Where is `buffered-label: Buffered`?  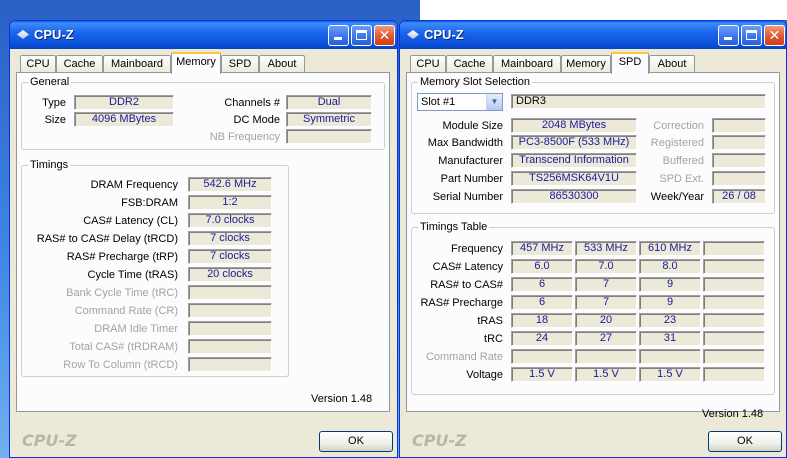
buffered-label: Buffered is located at coordinates (683, 161).